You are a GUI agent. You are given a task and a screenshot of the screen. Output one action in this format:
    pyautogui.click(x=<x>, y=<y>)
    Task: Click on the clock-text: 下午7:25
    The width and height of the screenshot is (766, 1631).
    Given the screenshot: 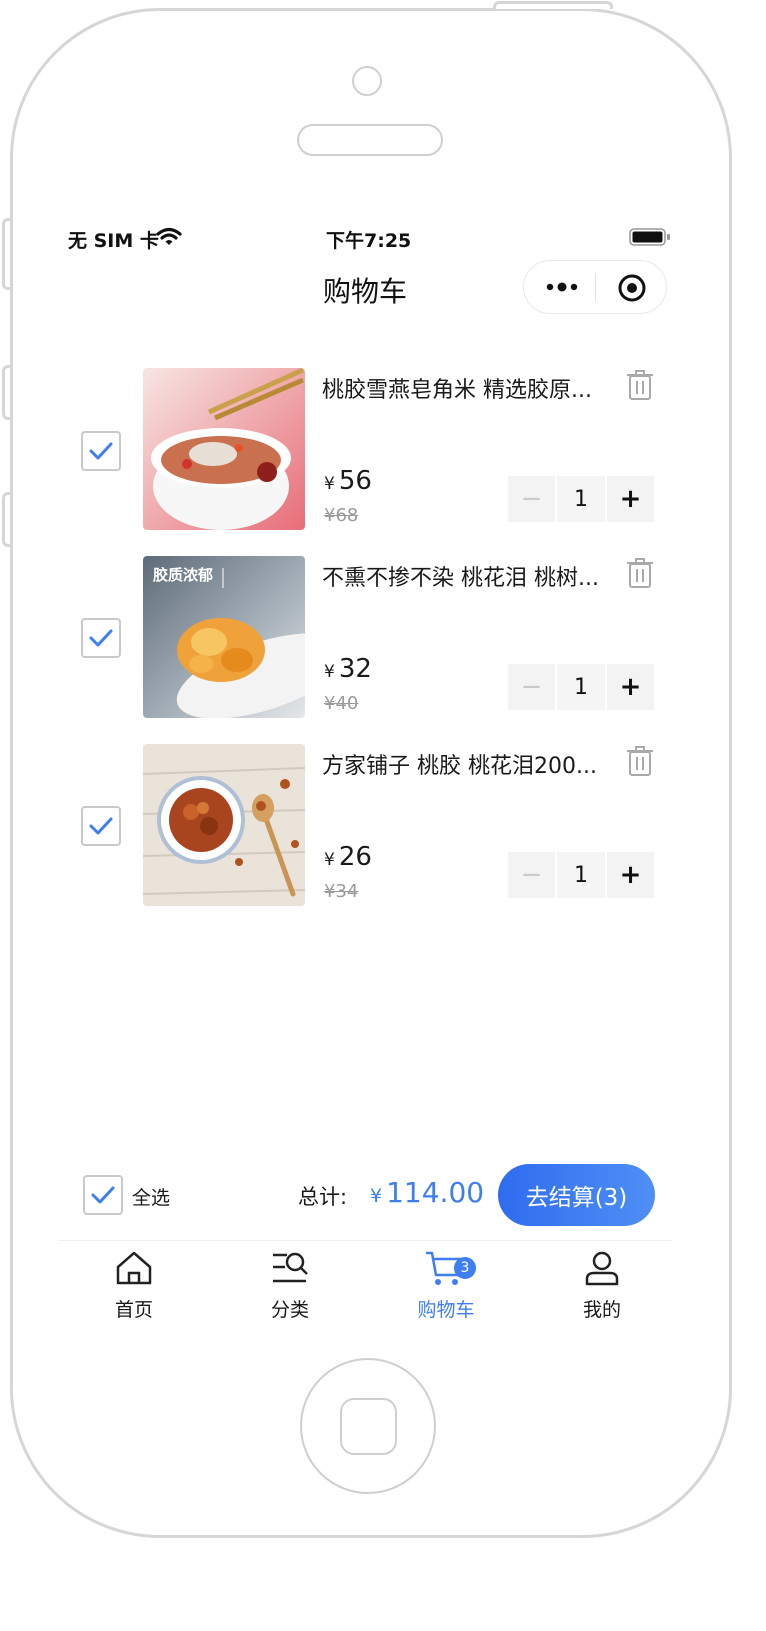 What is the action you would take?
    pyautogui.click(x=369, y=241)
    